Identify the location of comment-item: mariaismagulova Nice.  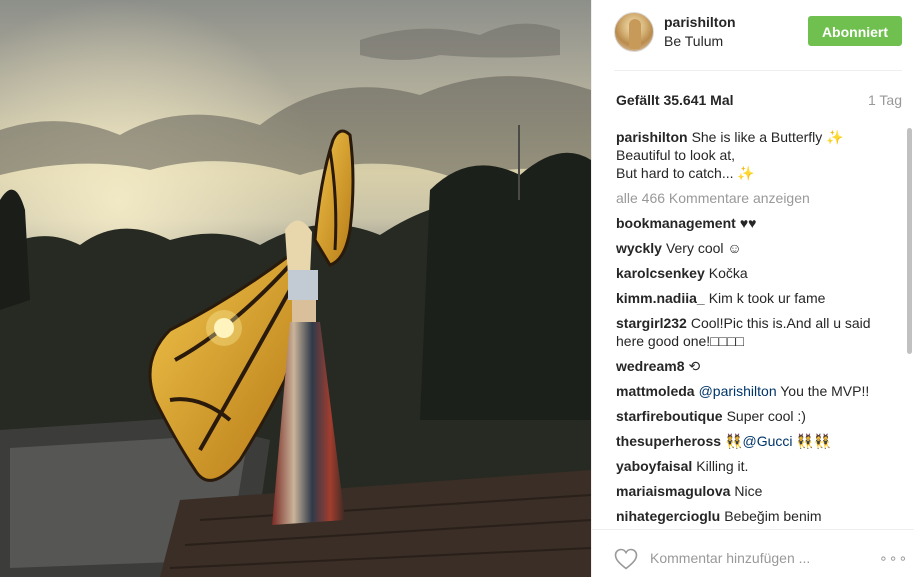
(758, 491).